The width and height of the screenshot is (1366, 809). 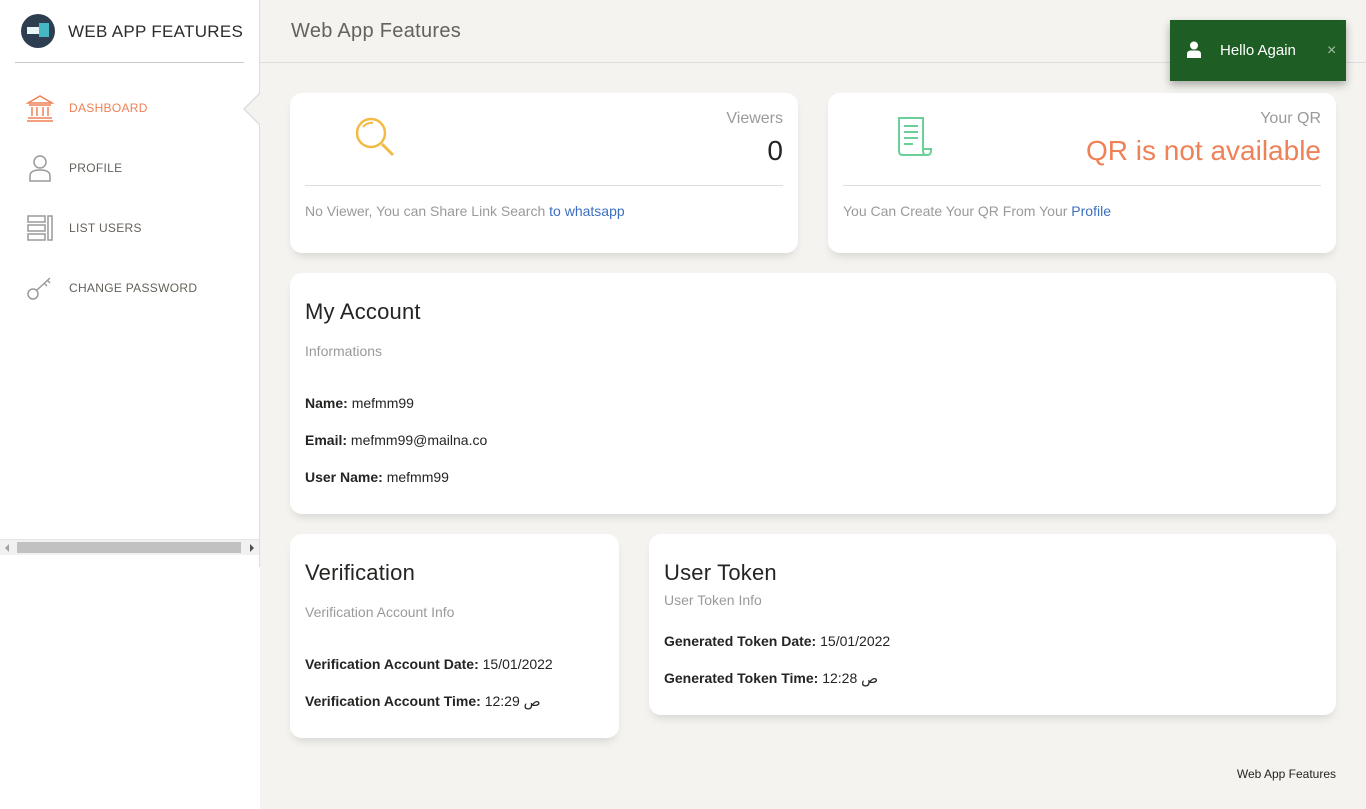 What do you see at coordinates (7, 548) in the screenshot?
I see `scroll-left-icon` at bounding box center [7, 548].